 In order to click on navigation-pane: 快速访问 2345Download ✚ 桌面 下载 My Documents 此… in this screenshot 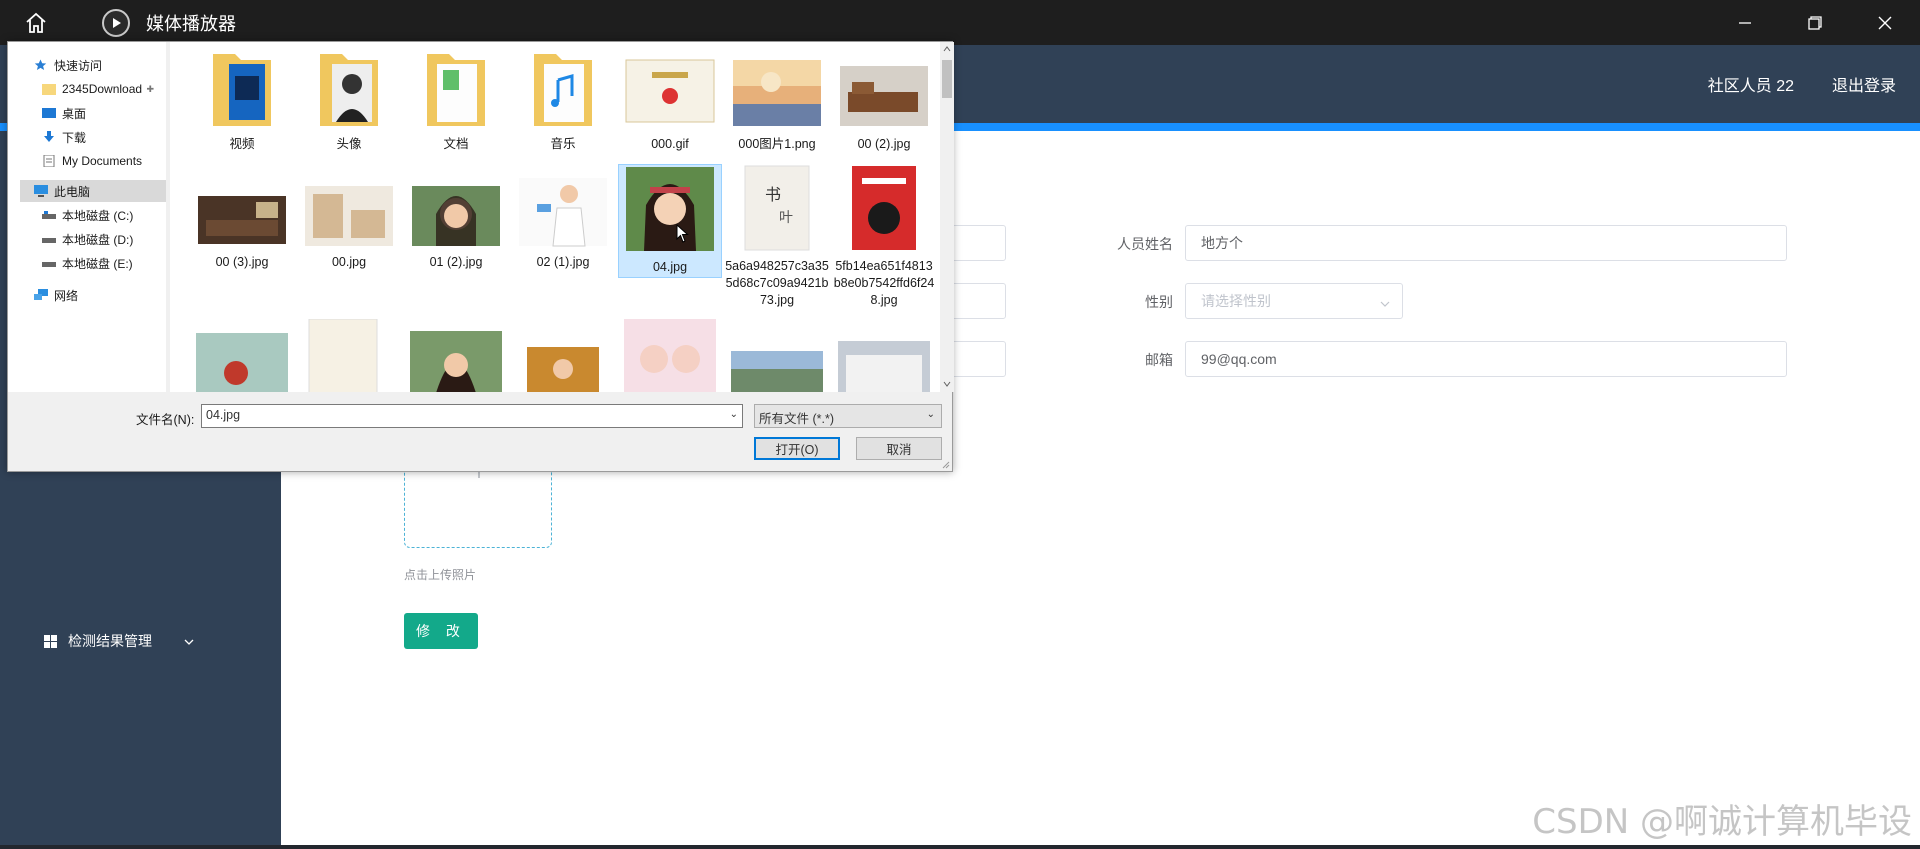, I will do `click(87, 217)`.